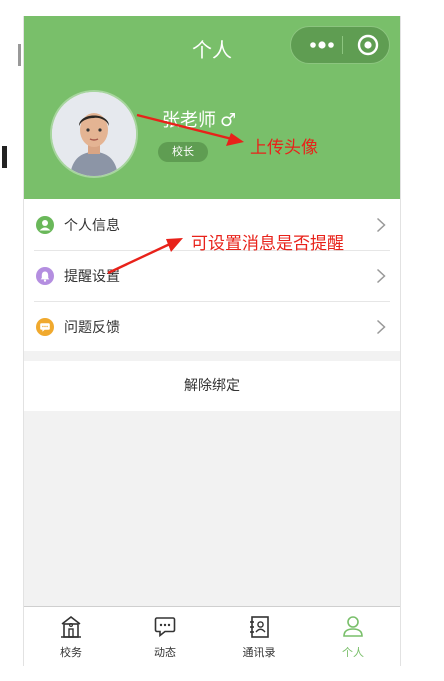 The width and height of the screenshot is (444, 681). I want to click on capsule-divider, so click(342, 45).